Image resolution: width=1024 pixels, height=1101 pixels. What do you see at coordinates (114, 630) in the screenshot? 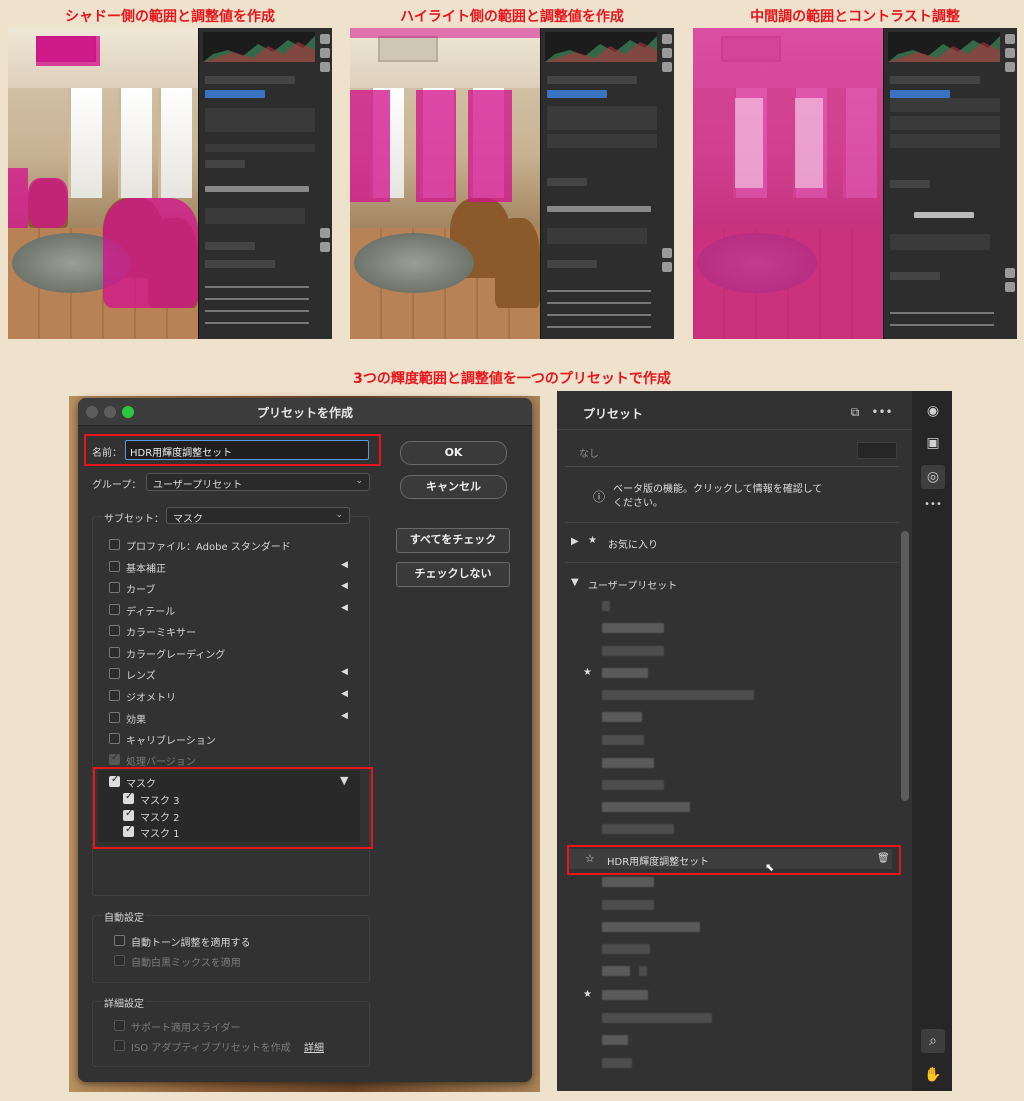
I see `checkbox-color-mixer` at bounding box center [114, 630].